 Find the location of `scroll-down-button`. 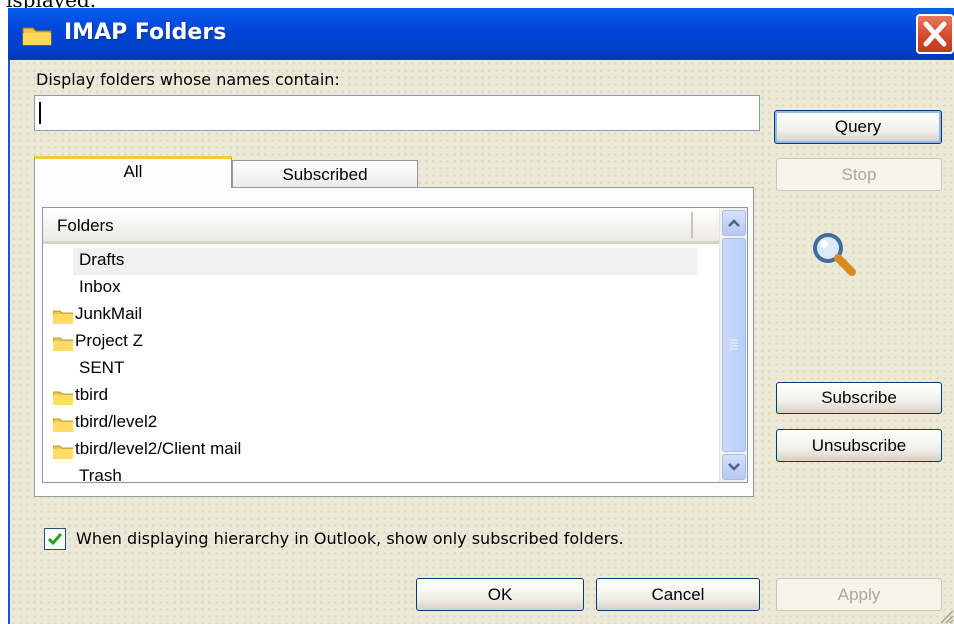

scroll-down-button is located at coordinates (734, 467).